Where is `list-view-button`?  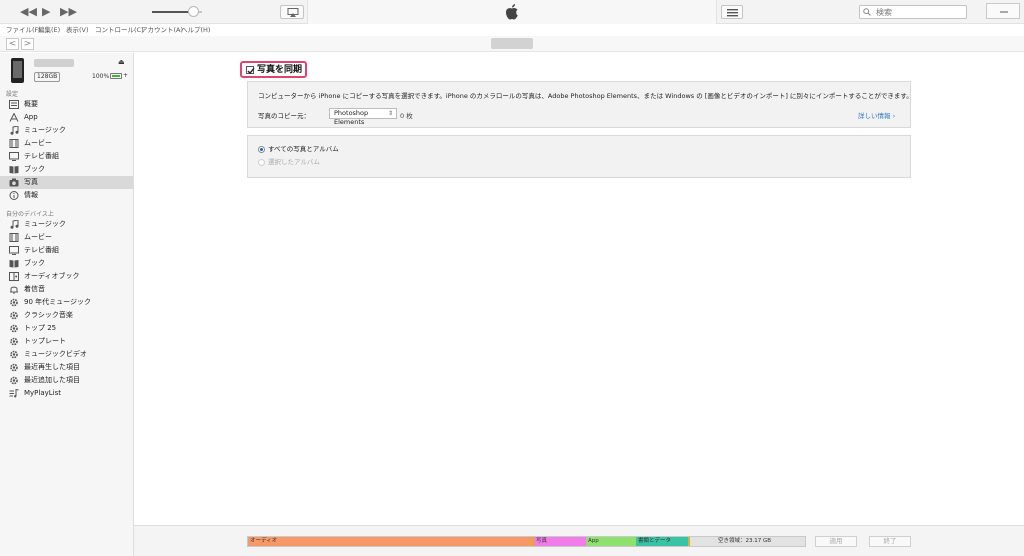
list-view-button is located at coordinates (732, 12).